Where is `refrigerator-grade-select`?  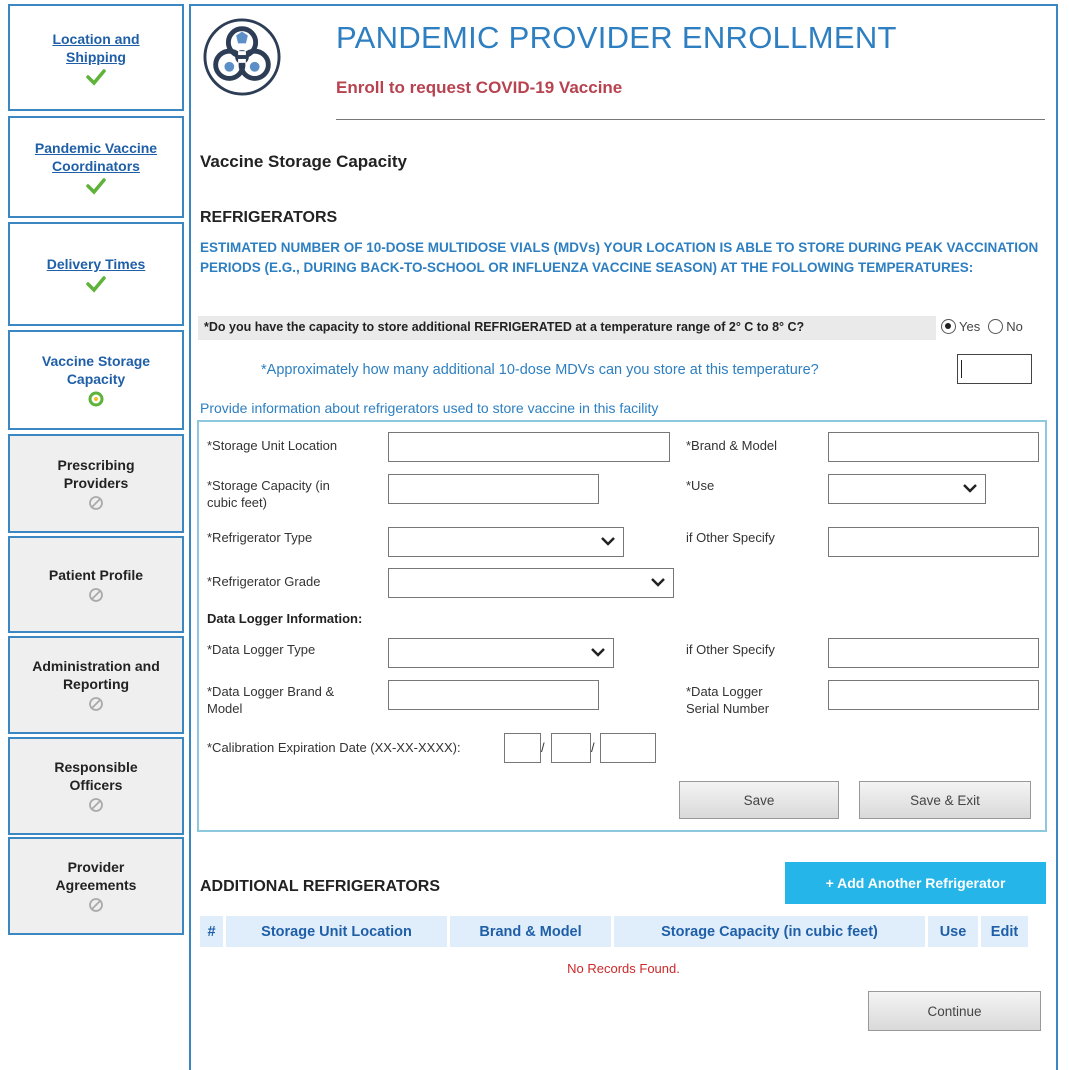
refrigerator-grade-select is located at coordinates (531, 583).